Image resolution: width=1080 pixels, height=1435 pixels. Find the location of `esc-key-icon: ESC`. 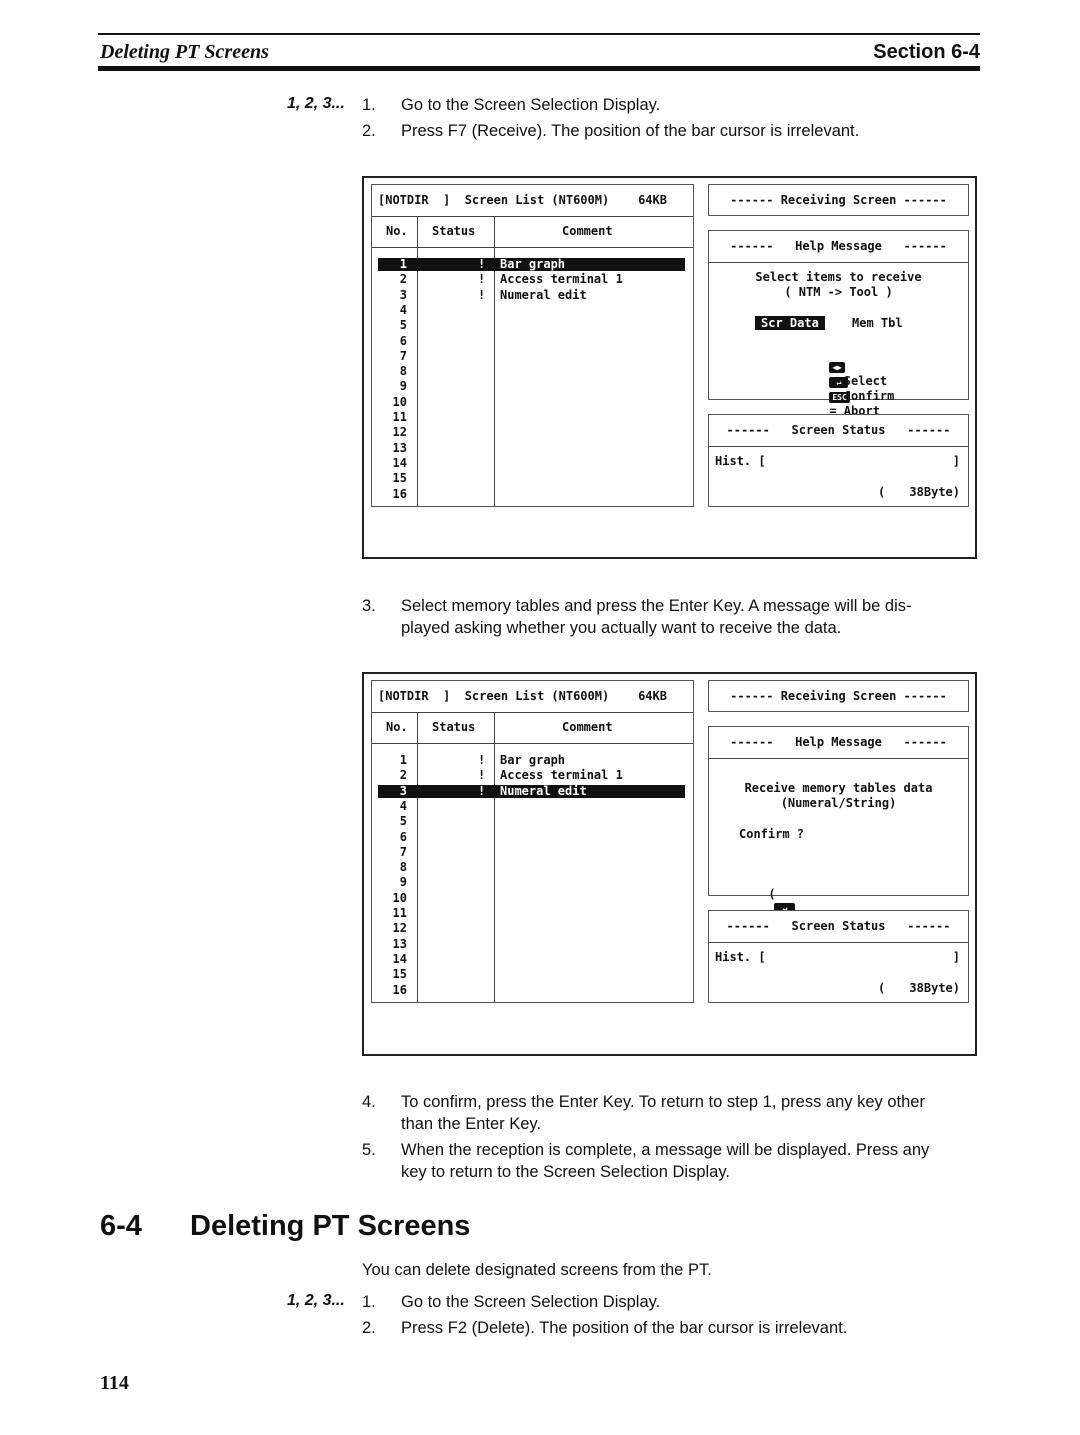

esc-key-icon: ESC is located at coordinates (839, 397).